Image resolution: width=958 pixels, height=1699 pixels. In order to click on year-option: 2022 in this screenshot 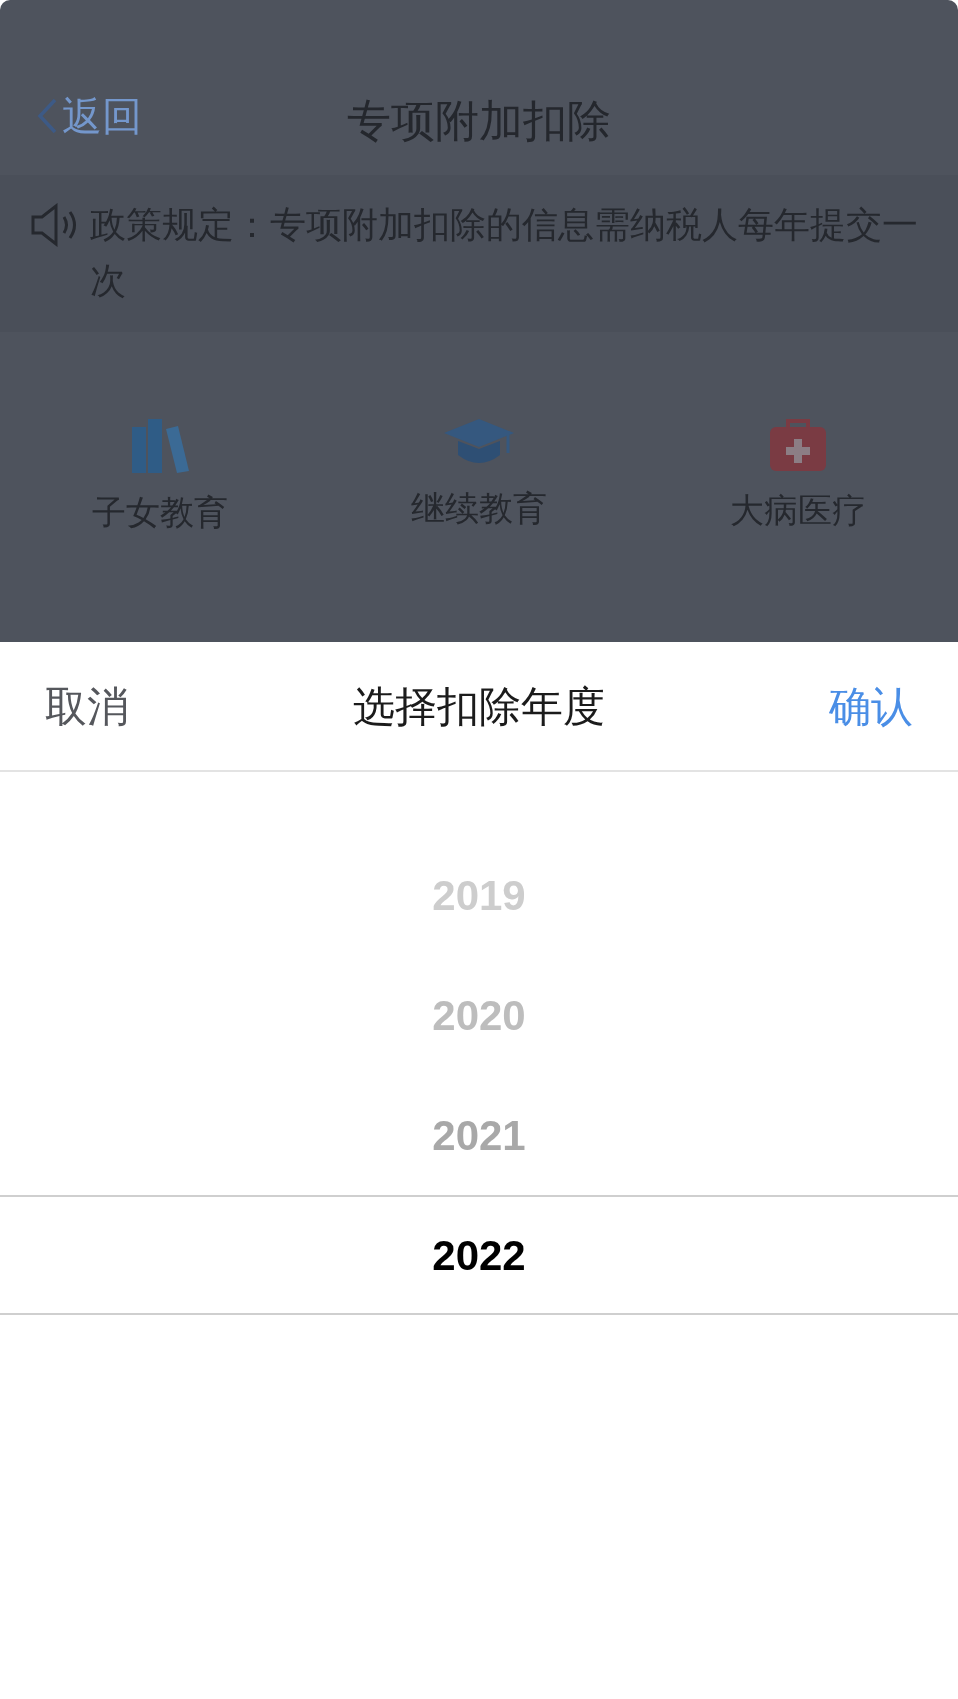, I will do `click(479, 1255)`.